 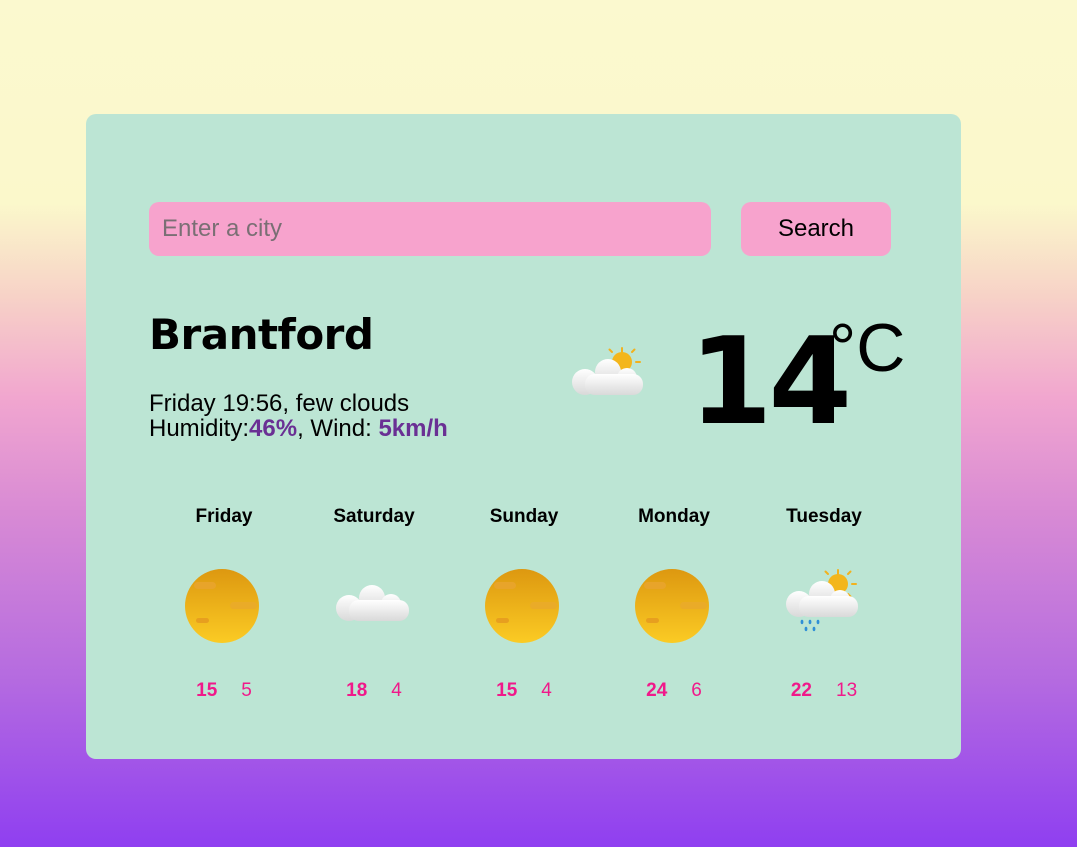 What do you see at coordinates (413, 428) in the screenshot?
I see `wind-value: 5km/h` at bounding box center [413, 428].